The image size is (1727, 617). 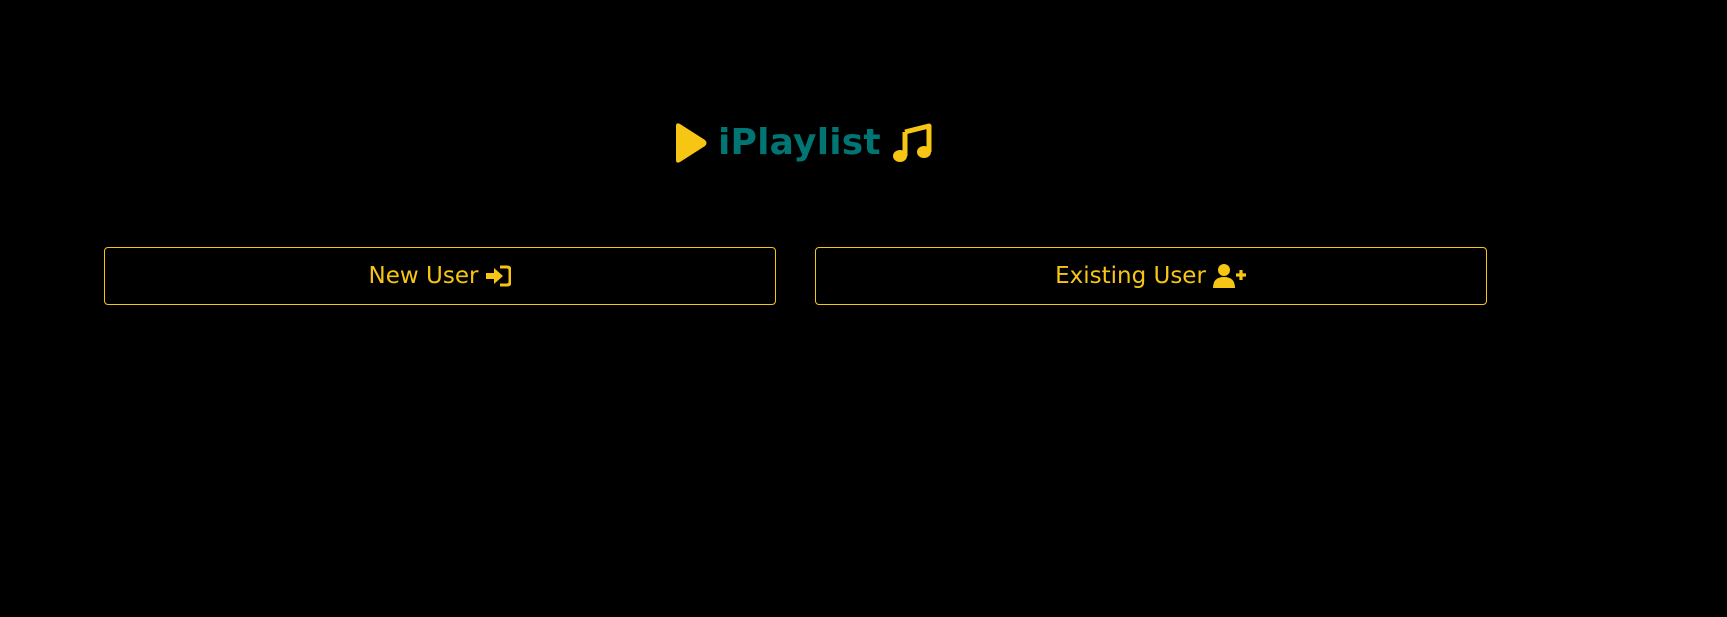 What do you see at coordinates (498, 276) in the screenshot?
I see `sign-in-icon` at bounding box center [498, 276].